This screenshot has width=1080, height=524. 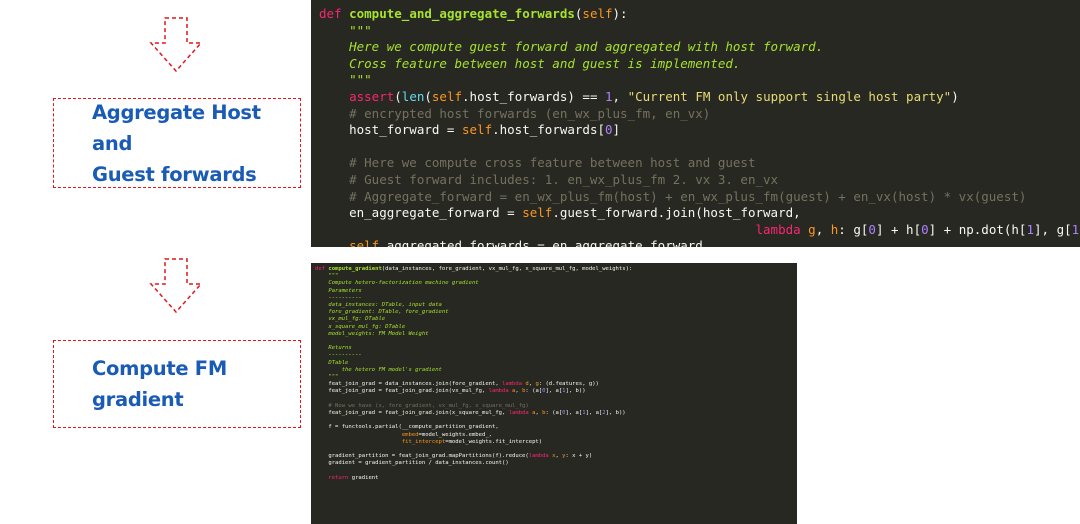 I want to click on code-token: compute_and_aggregate_forwards, so click(x=462, y=13).